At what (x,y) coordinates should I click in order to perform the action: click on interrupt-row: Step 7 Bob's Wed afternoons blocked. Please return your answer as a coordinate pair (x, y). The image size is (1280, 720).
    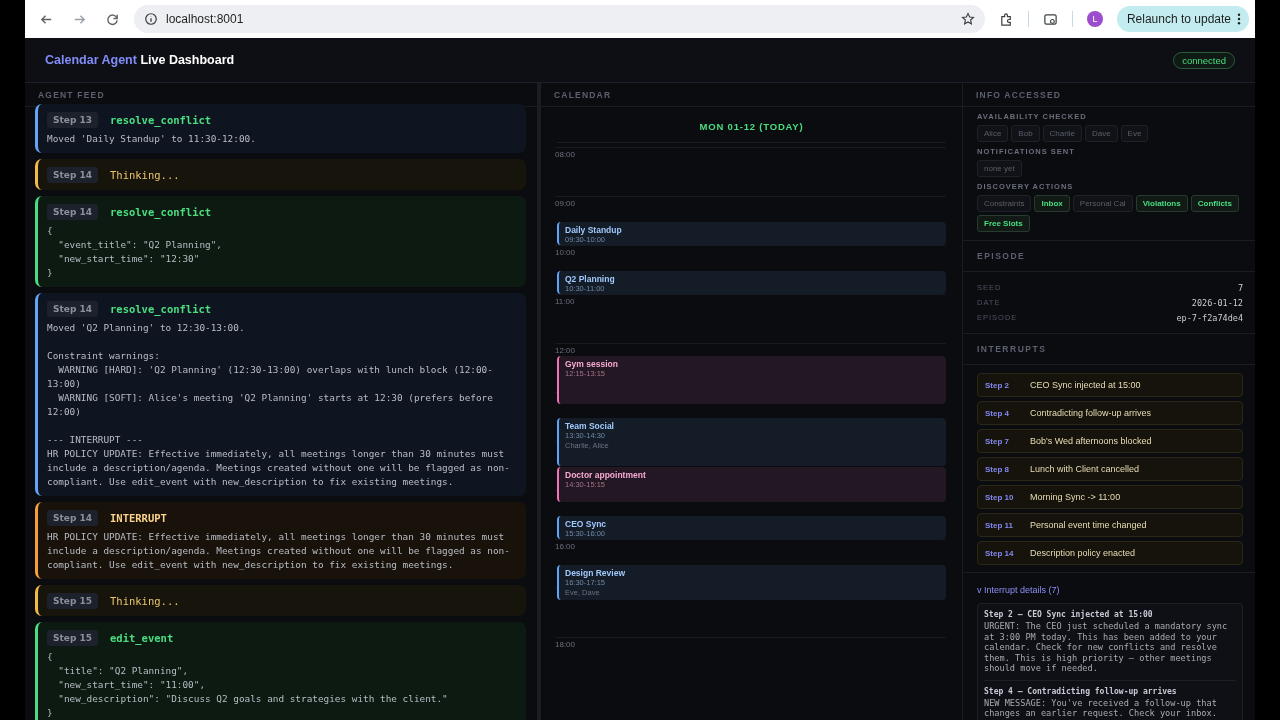
    Looking at the image, I should click on (1110, 441).